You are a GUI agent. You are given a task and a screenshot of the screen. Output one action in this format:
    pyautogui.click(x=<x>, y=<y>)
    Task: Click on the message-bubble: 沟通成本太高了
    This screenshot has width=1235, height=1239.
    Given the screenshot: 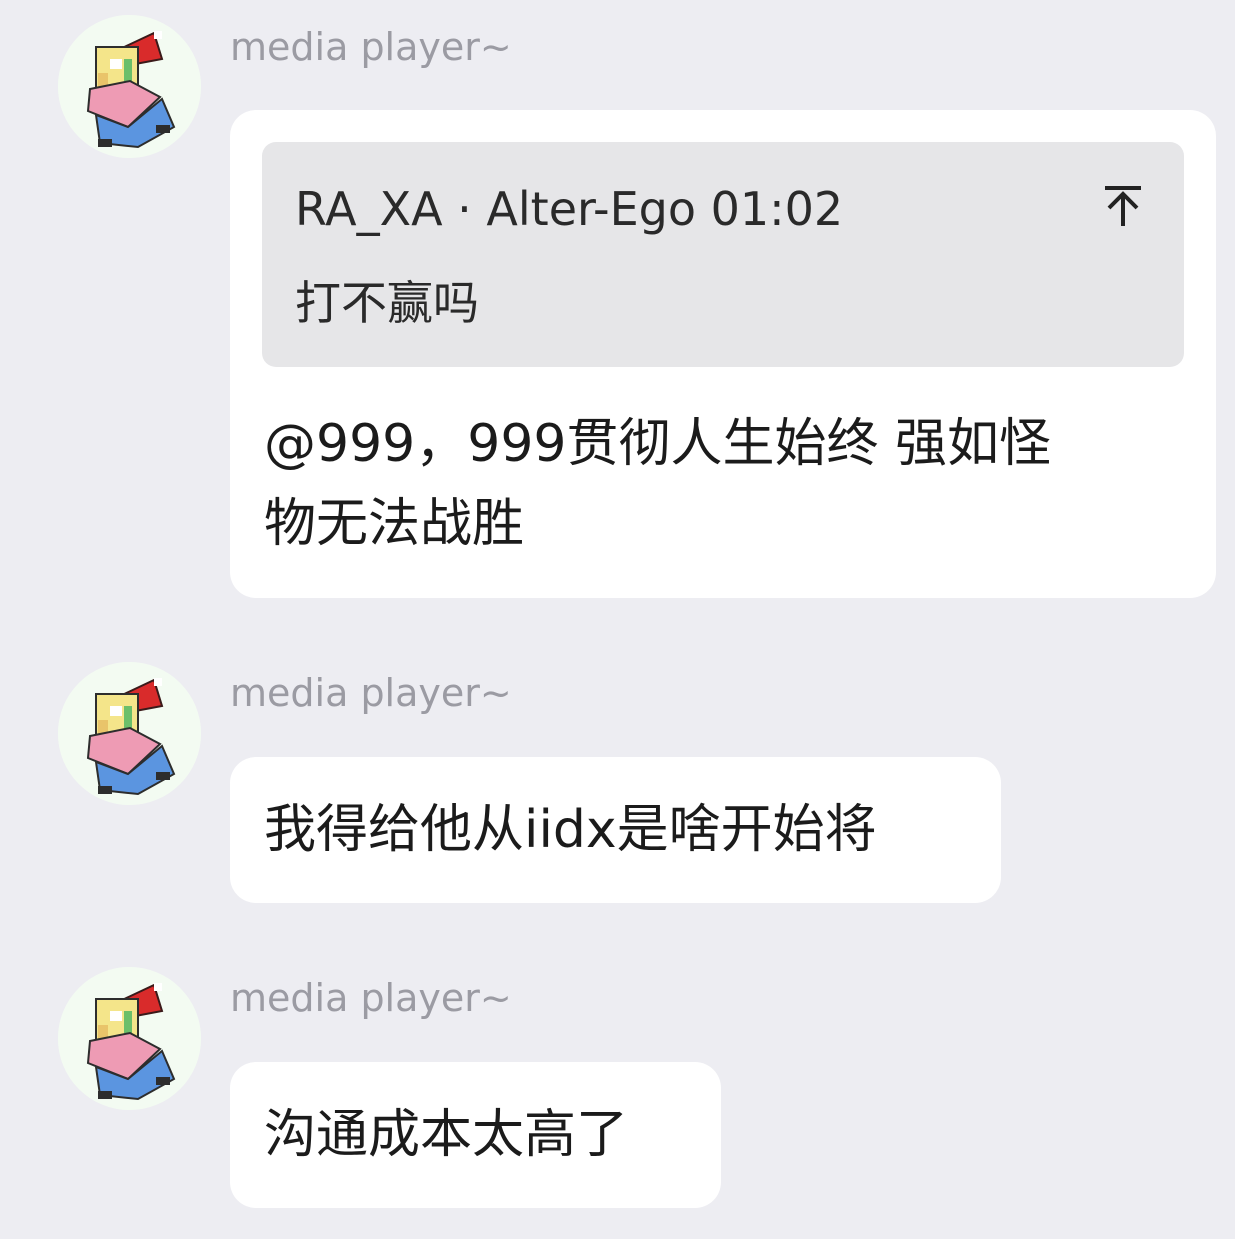 What is the action you would take?
    pyautogui.click(x=475, y=1135)
    